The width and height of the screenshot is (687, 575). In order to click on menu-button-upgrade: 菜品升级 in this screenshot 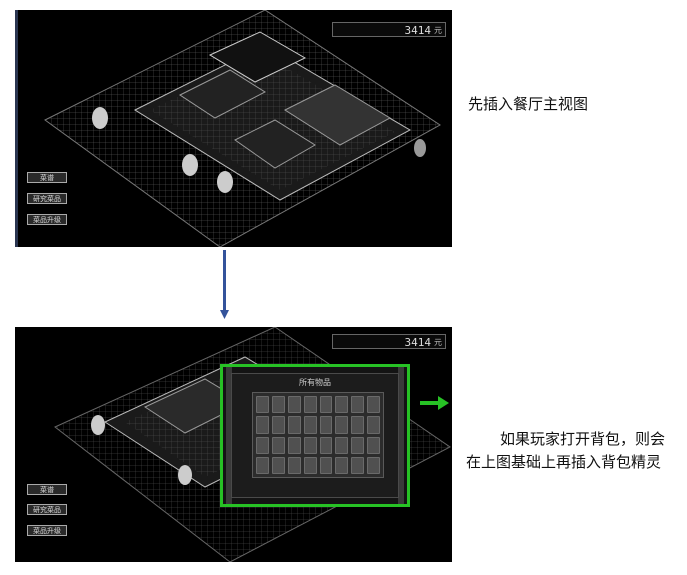, I will do `click(47, 219)`.